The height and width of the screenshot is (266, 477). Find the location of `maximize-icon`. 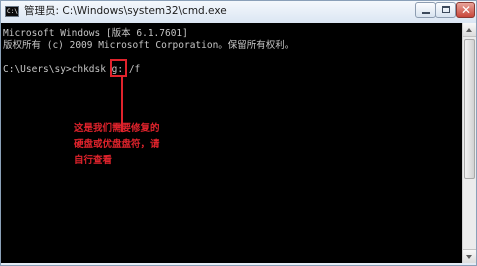

maximize-icon is located at coordinates (446, 9).